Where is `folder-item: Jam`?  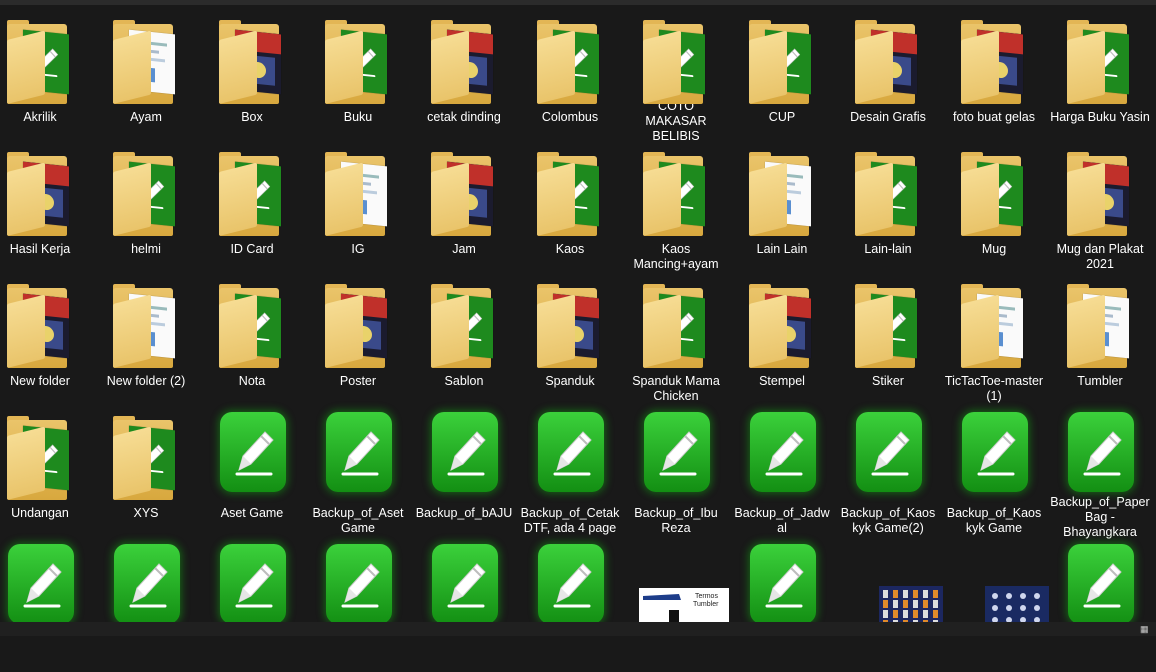 folder-item: Jam is located at coordinates (464, 210).